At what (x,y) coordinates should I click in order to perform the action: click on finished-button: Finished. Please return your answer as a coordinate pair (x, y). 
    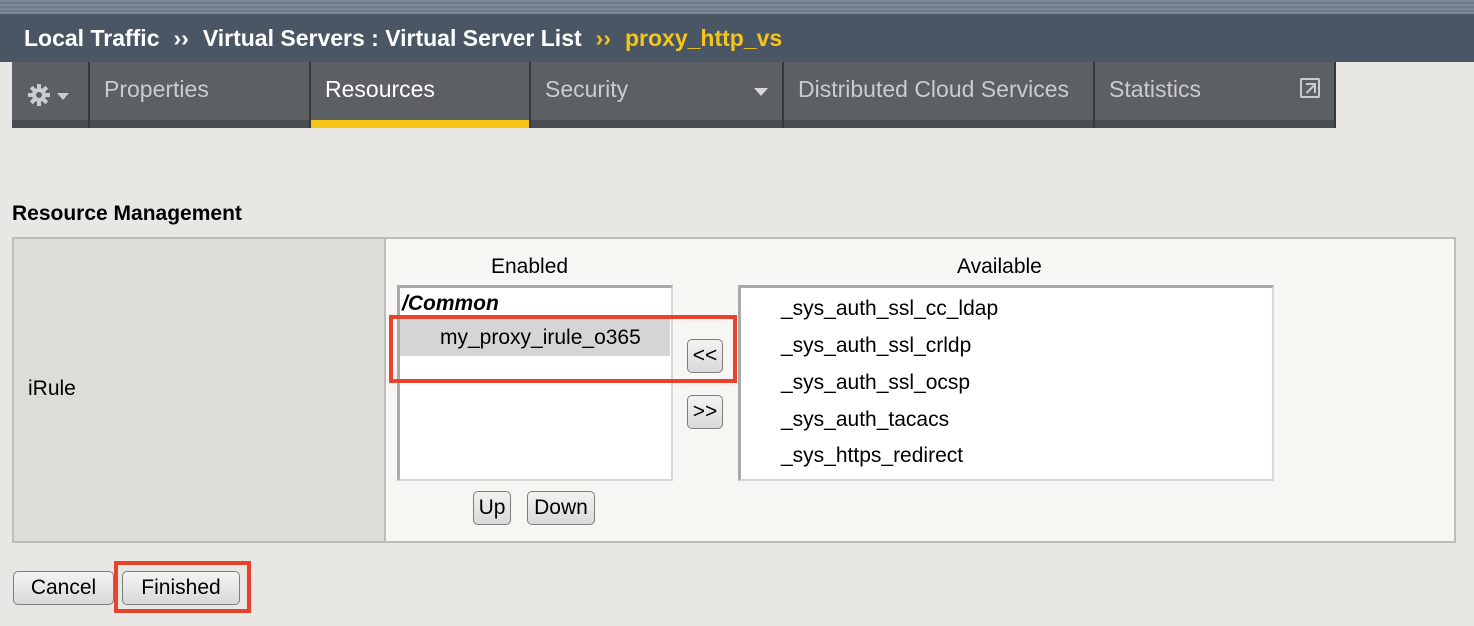
    Looking at the image, I should click on (181, 588).